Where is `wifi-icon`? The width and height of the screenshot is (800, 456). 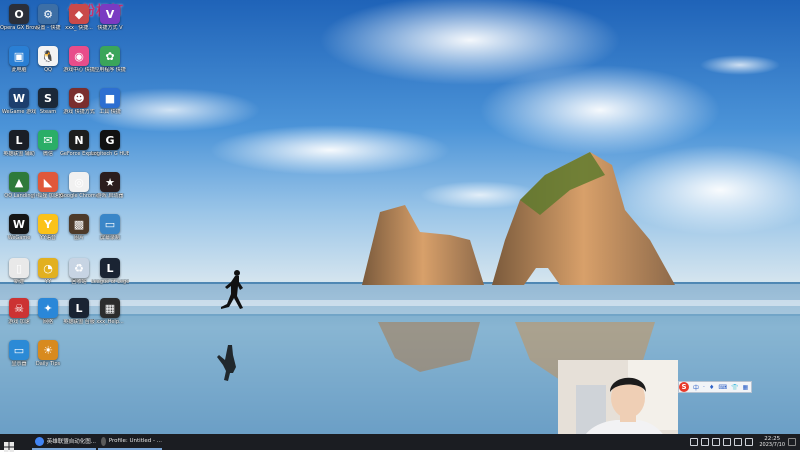 wifi-icon is located at coordinates (716, 442).